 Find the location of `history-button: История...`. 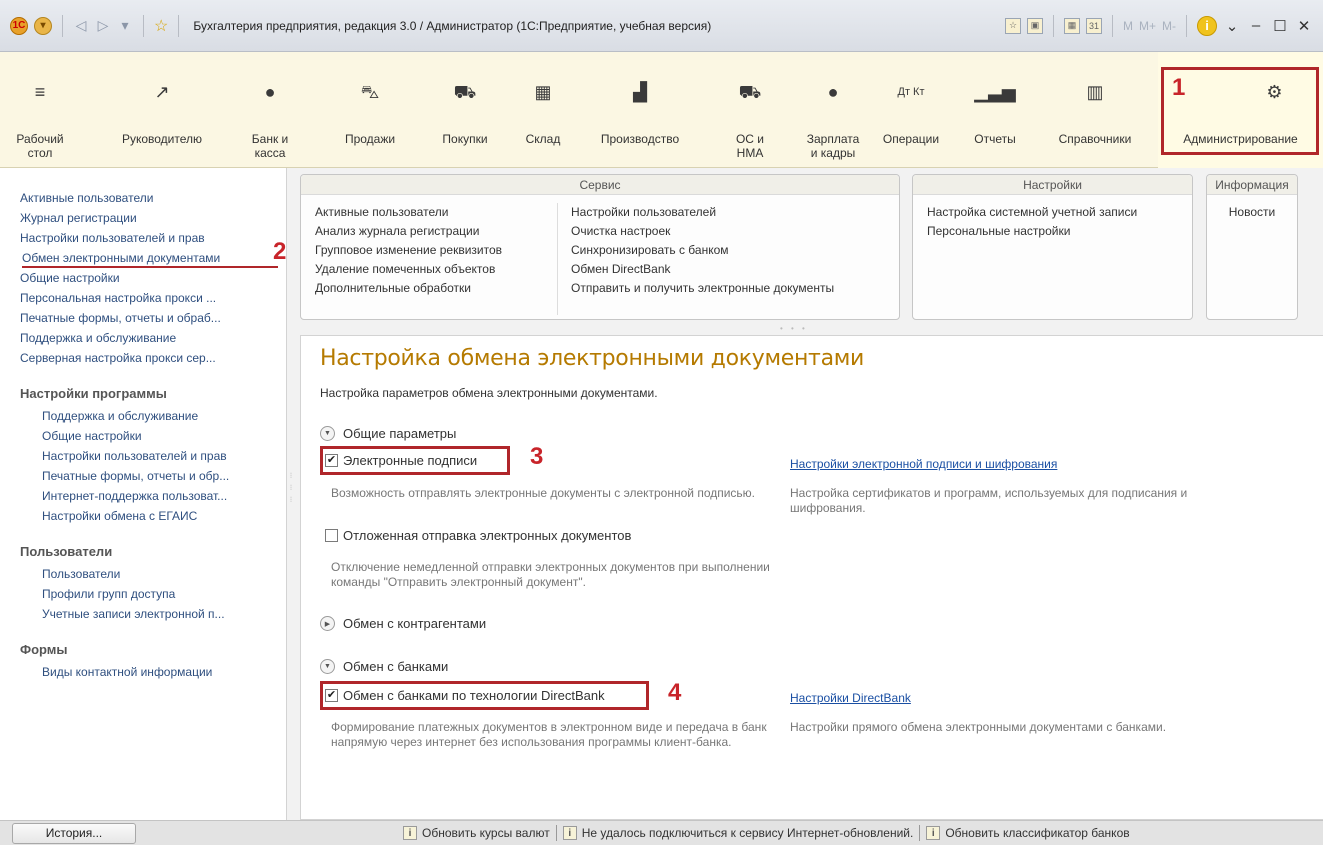

history-button: История... is located at coordinates (74, 833).